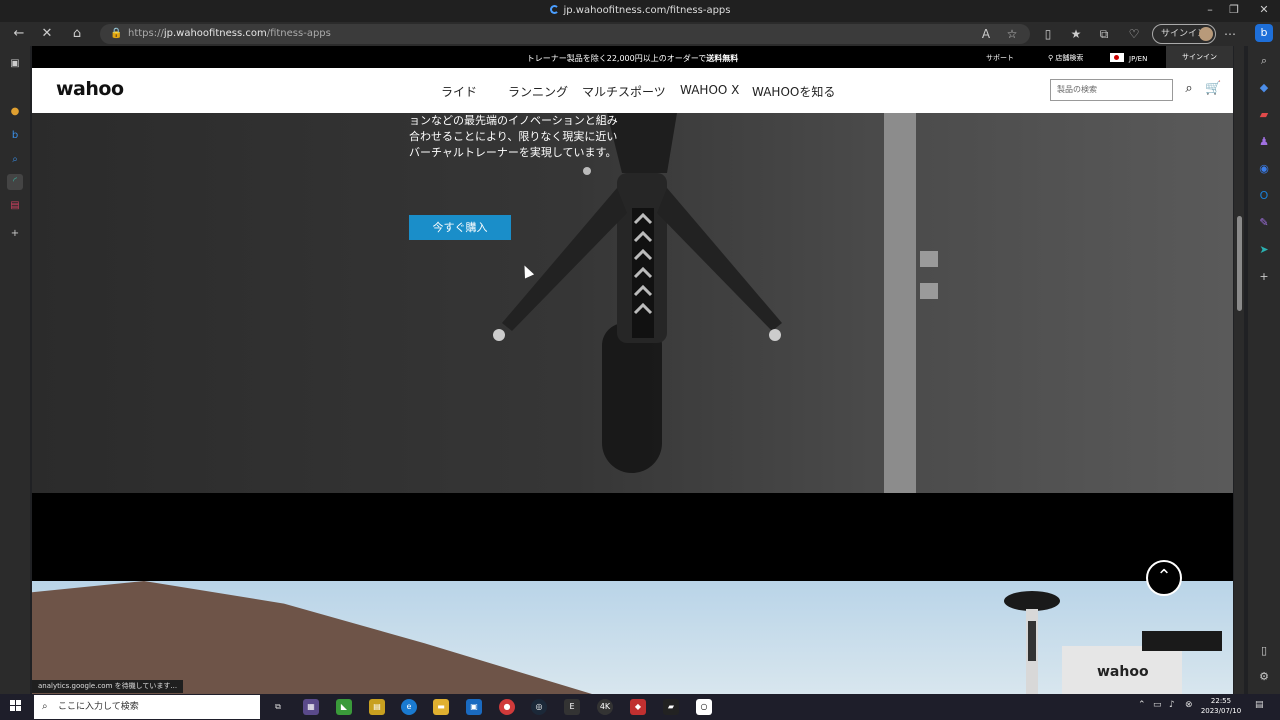 Image resolution: width=1280 pixels, height=720 pixels. What do you see at coordinates (1142, 705) in the screenshot?
I see `tray-chevron-icon: ⌃` at bounding box center [1142, 705].